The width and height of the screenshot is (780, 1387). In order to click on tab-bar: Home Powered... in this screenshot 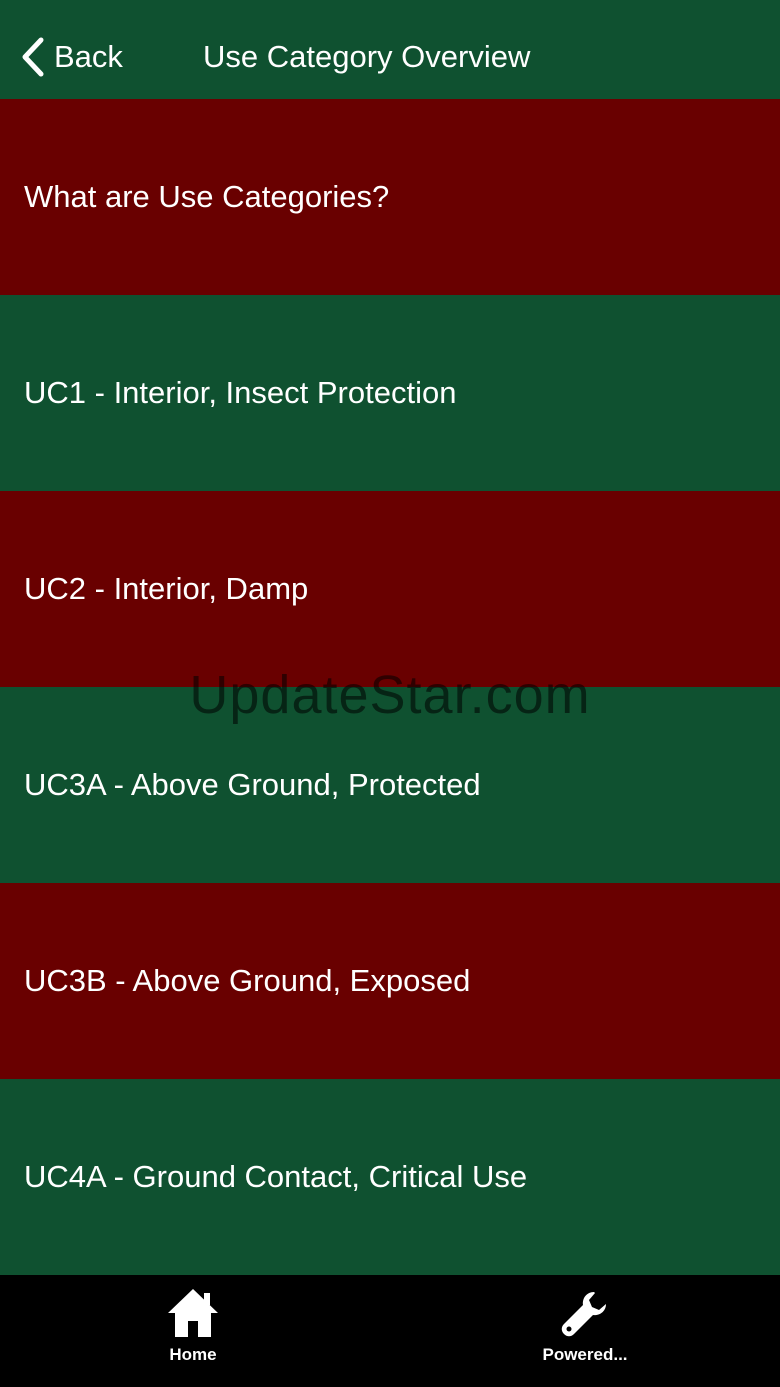, I will do `click(390, 1331)`.